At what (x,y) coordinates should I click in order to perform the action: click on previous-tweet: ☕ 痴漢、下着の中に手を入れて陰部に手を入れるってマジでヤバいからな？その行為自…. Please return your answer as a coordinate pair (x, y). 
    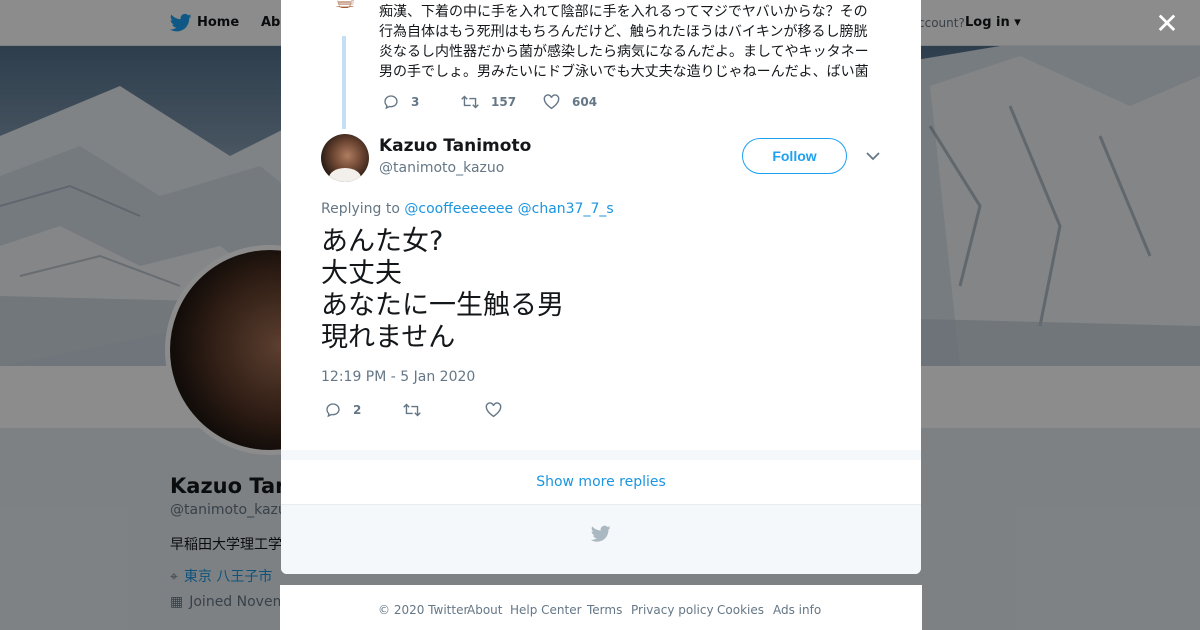
    Looking at the image, I should click on (601, 64).